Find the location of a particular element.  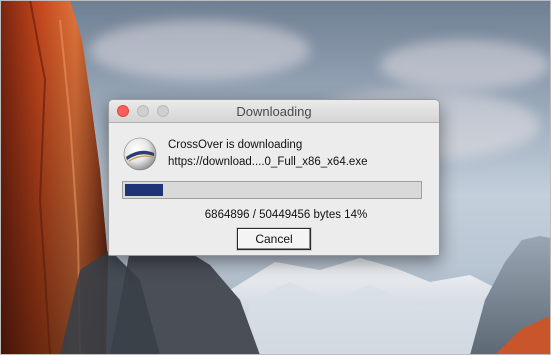

cancel-button: Cancel is located at coordinates (274, 239).